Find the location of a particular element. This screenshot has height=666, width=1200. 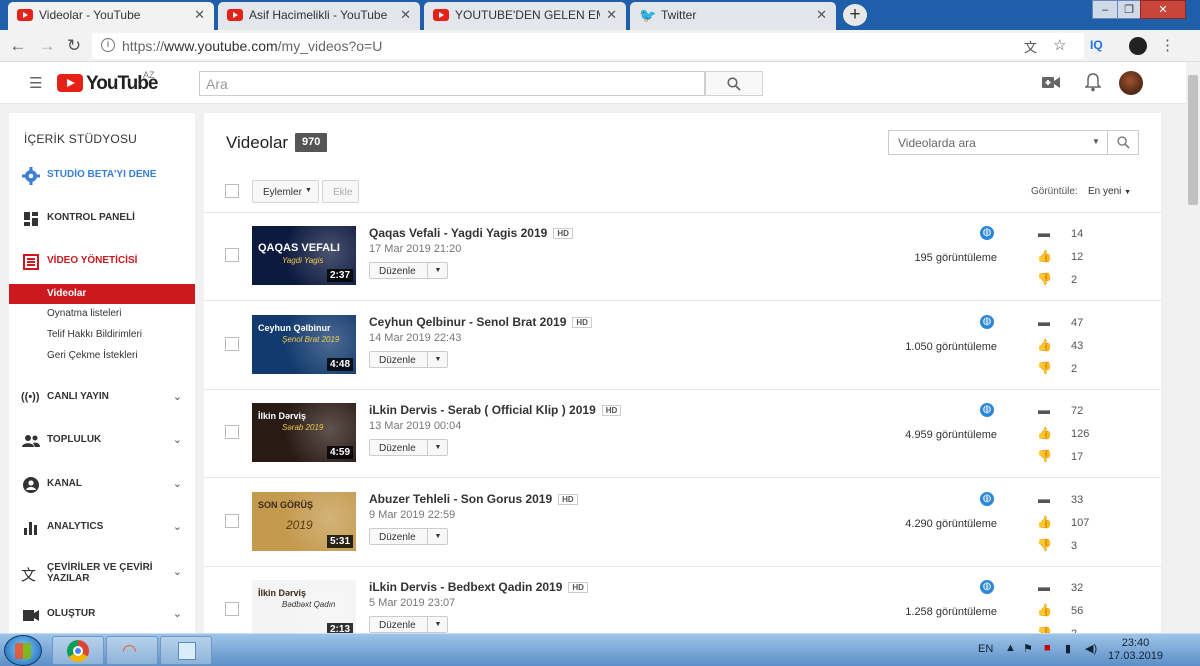

sidebar-item-community: TOPLULUK ⌄ is located at coordinates (102, 441).